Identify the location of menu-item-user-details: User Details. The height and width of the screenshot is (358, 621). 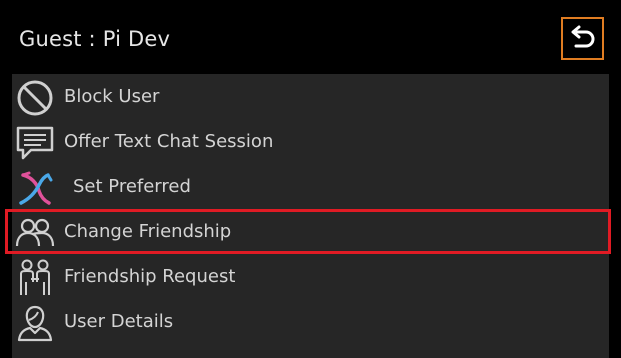
(310, 322).